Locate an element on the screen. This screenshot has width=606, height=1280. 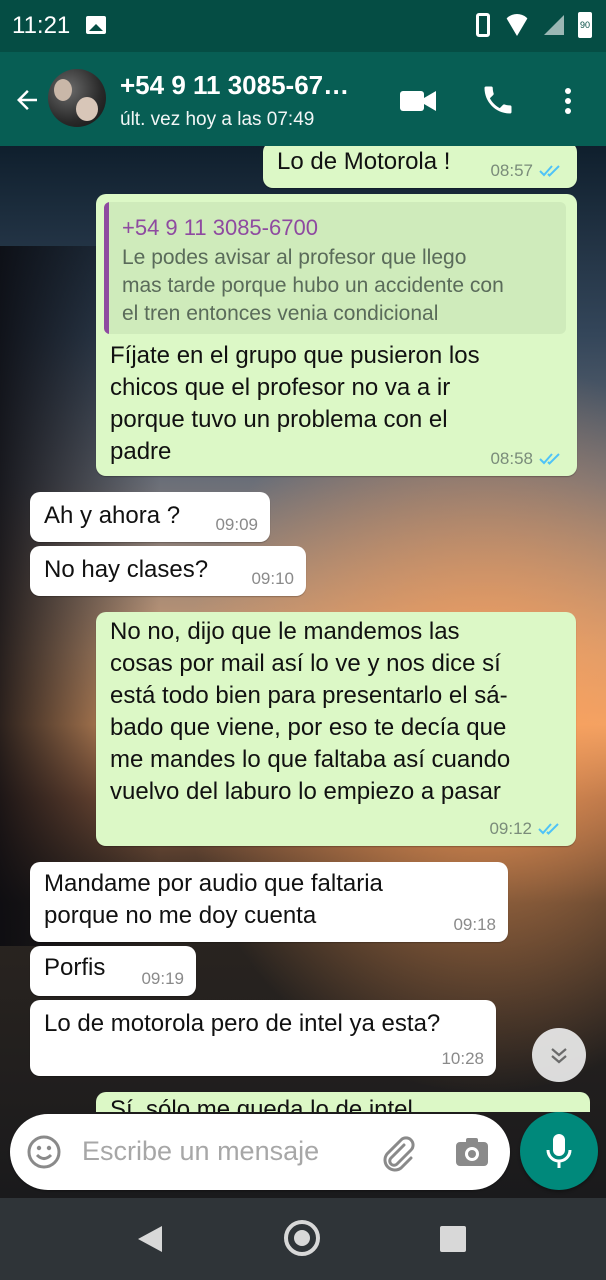
message-time: 09:10 is located at coordinates (272, 578).